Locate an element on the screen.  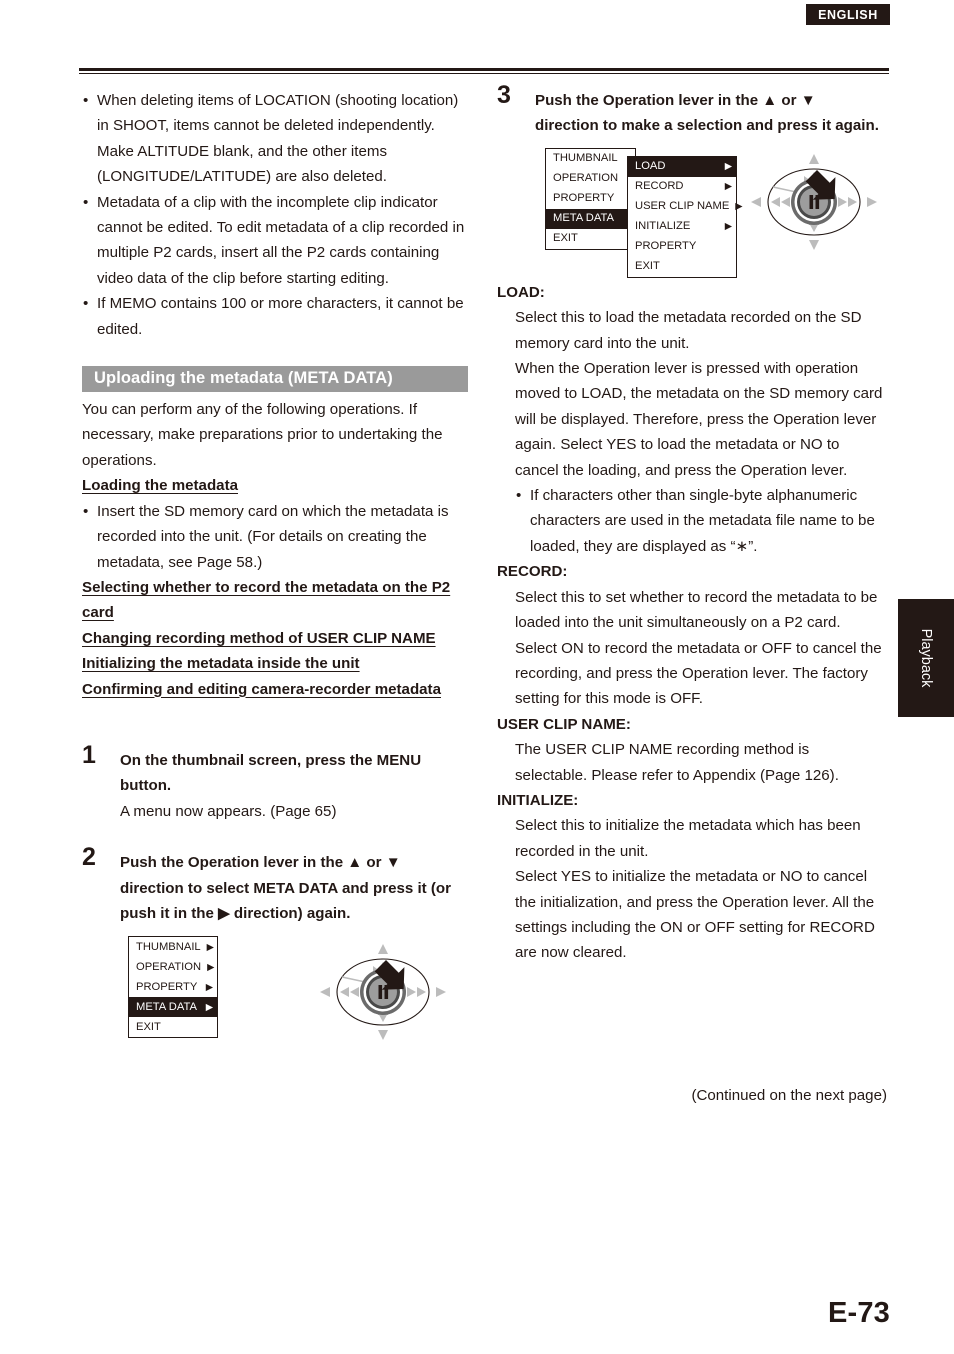
osd-item-property: PROPERTY ▶ is located at coordinates (173, 987).